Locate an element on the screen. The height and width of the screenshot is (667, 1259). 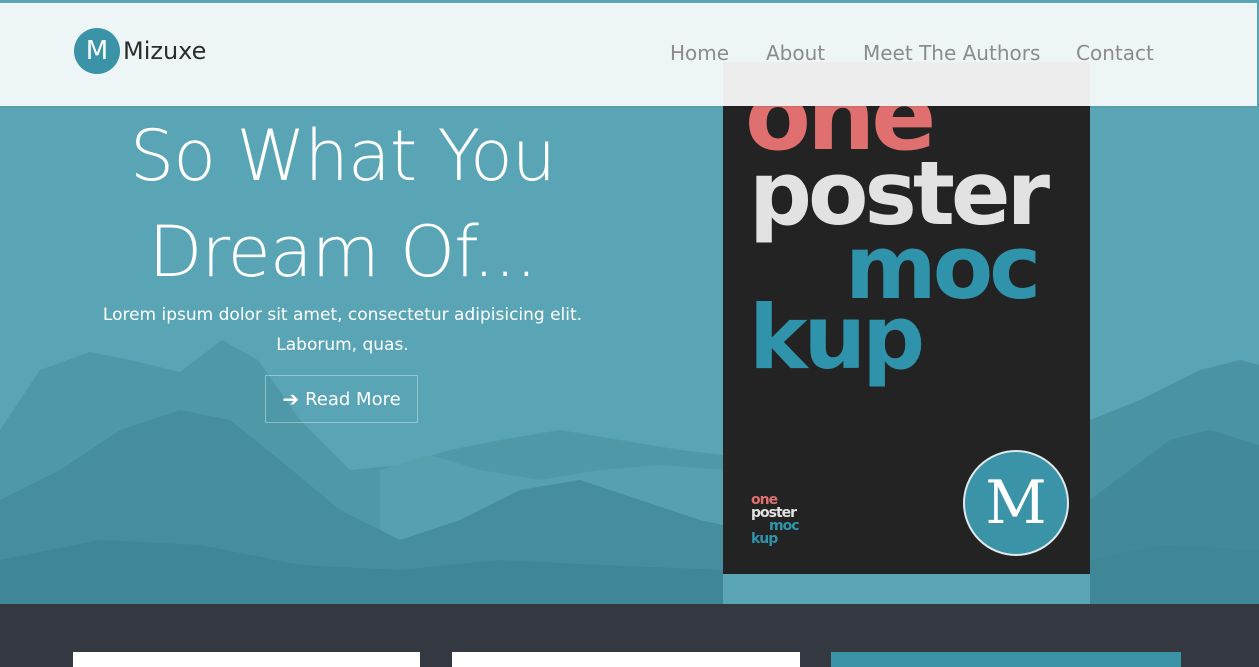
brand-link: M Mizuxe is located at coordinates (140, 51).